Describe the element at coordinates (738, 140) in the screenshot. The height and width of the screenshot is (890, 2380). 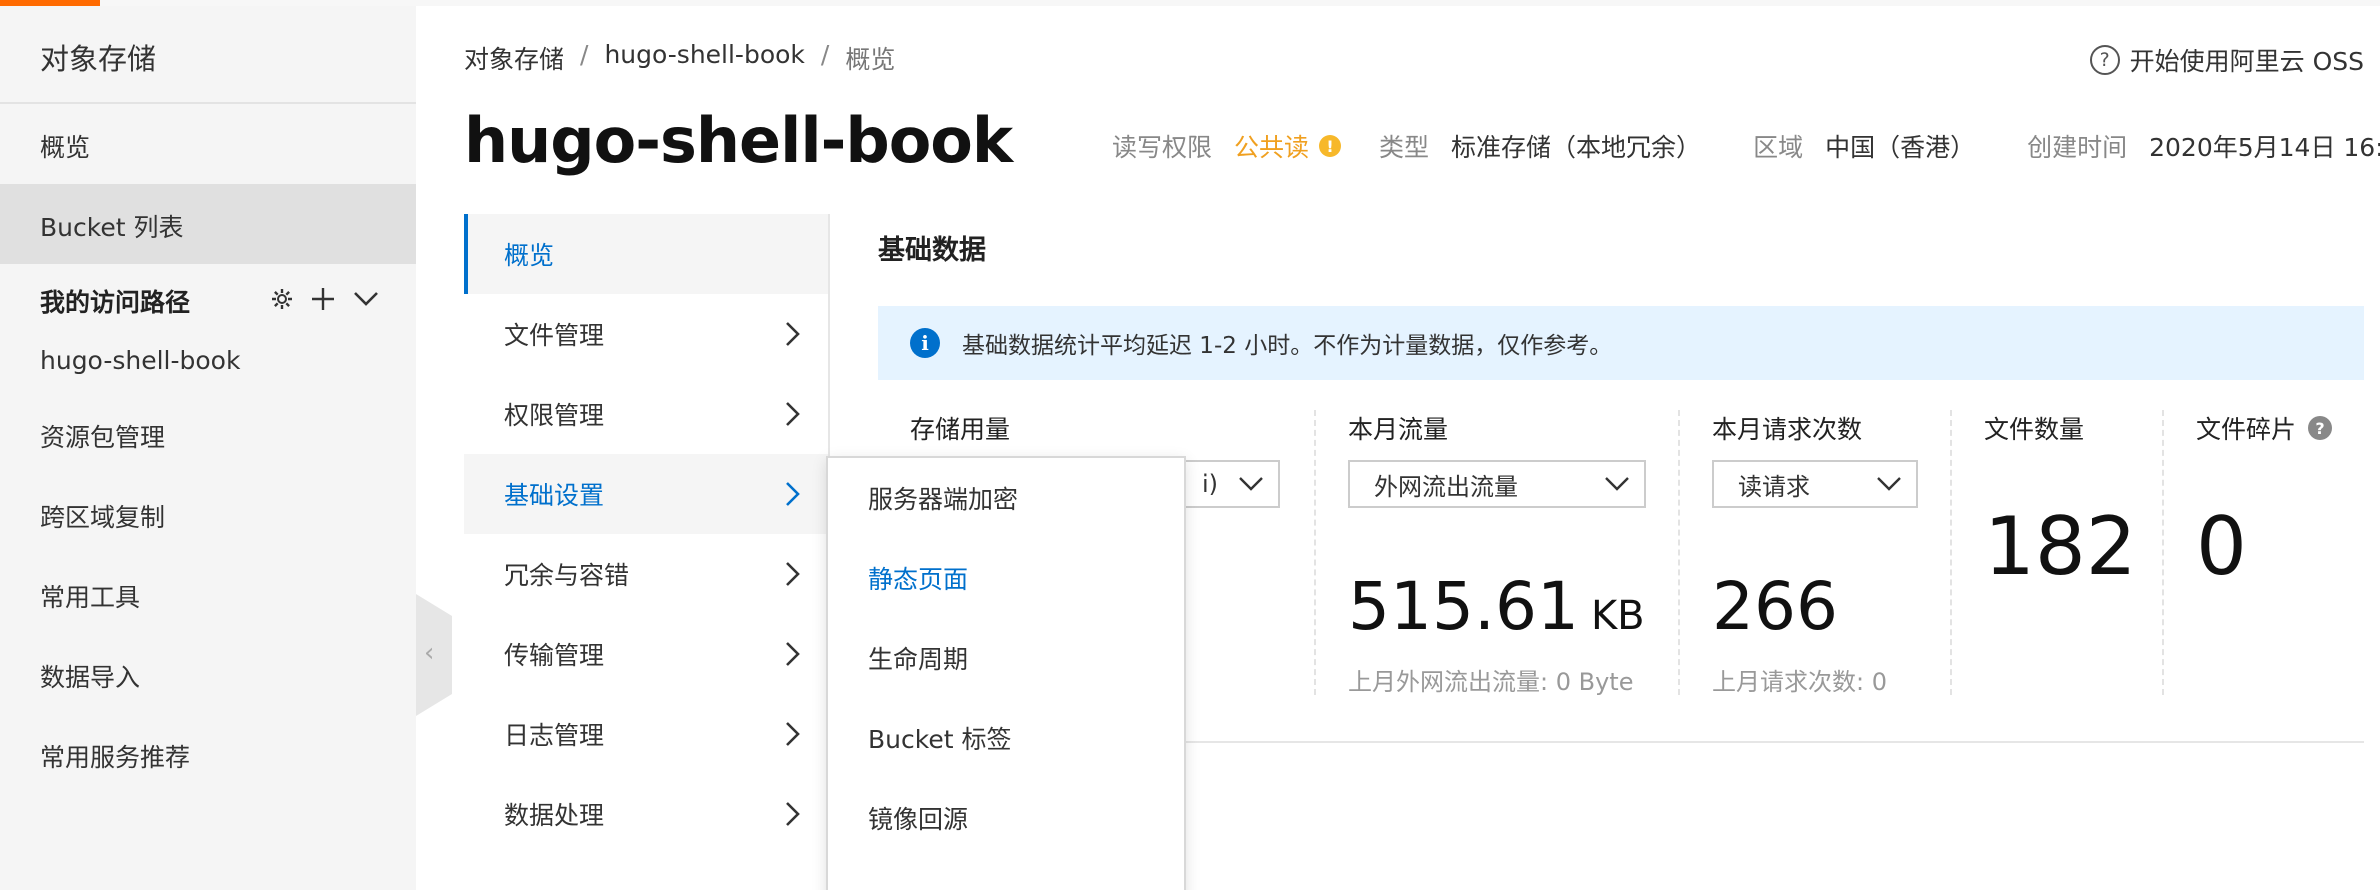
I see `page-title: hugo-shell-book` at that location.